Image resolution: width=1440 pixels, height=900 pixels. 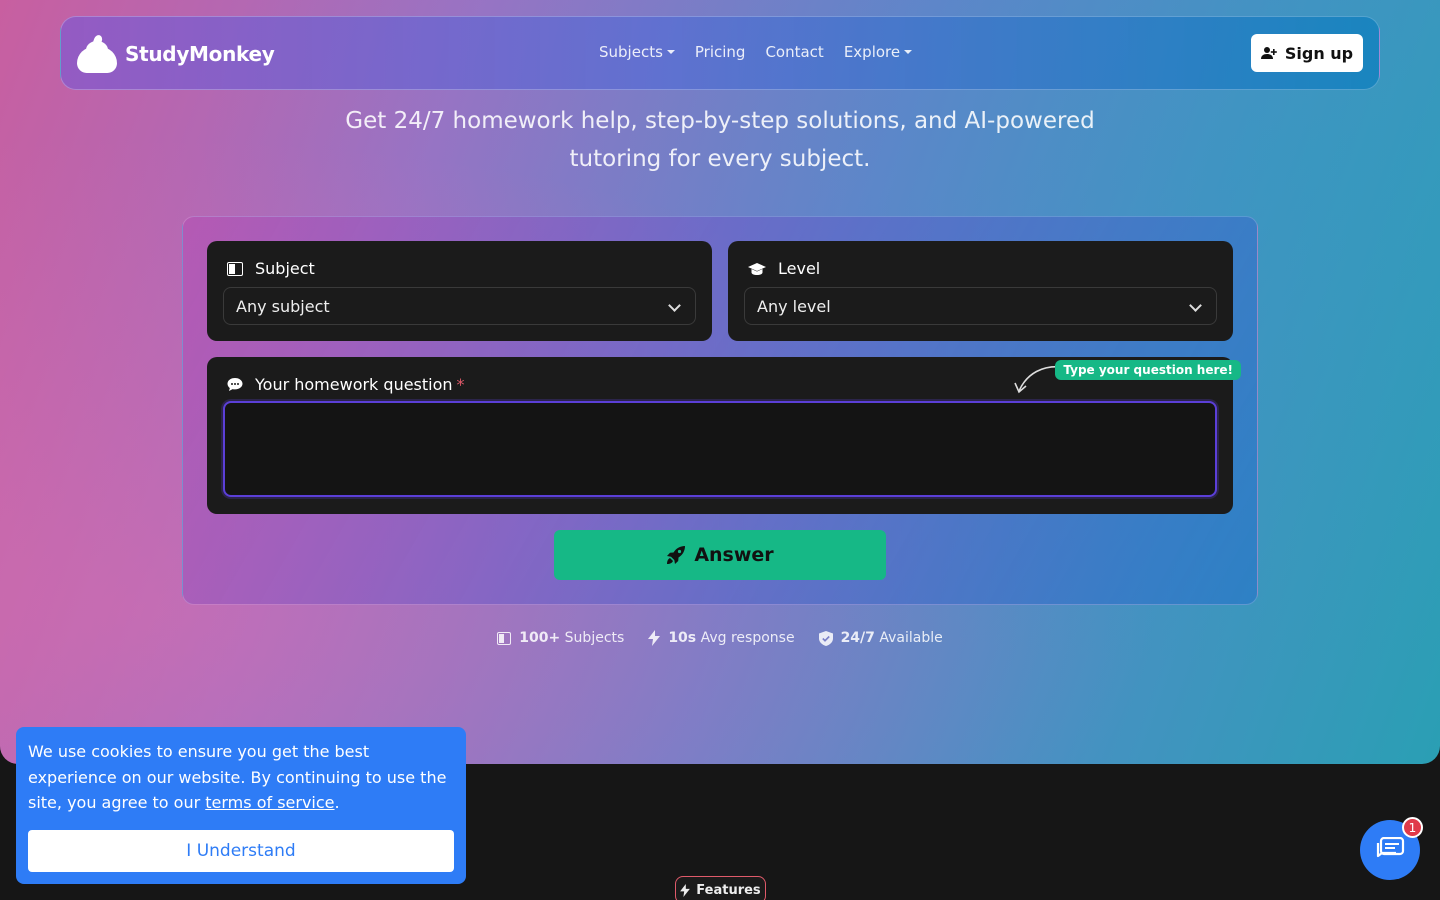 I want to click on nav-pricing-link: Pricing, so click(x=720, y=52).